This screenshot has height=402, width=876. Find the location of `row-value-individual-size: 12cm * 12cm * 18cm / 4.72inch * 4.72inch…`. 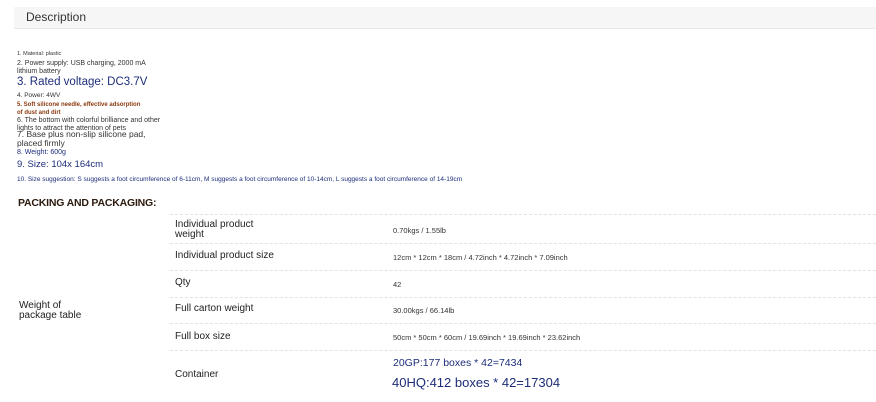

row-value-individual-size: 12cm * 12cm * 18cm / 4.72inch * 4.72inch… is located at coordinates (480, 257).